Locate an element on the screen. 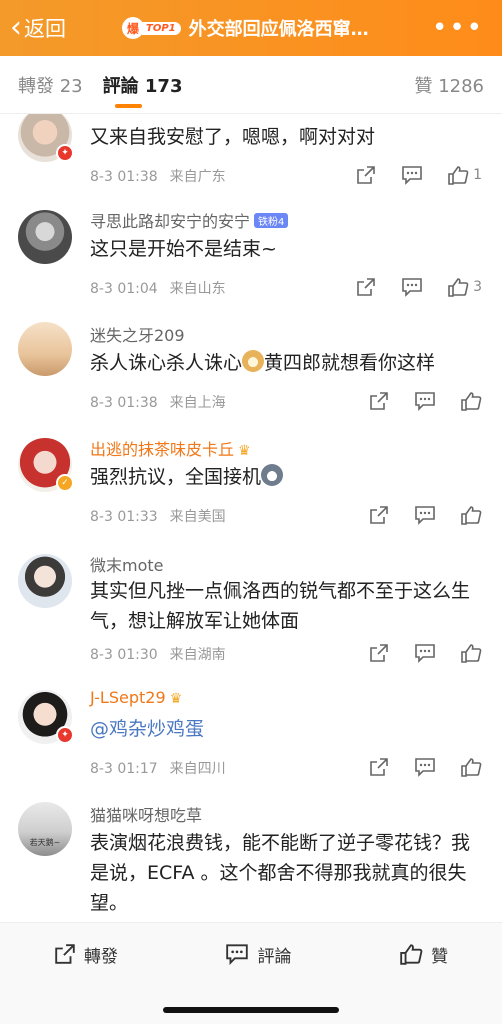 This screenshot has height=1024, width=502. comment-meta: 8-3 01:33 来自美国 is located at coordinates (158, 516).